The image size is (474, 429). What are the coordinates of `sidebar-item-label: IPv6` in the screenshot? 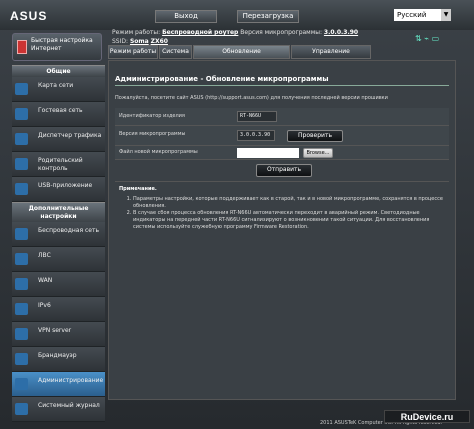 It's located at (44, 305).